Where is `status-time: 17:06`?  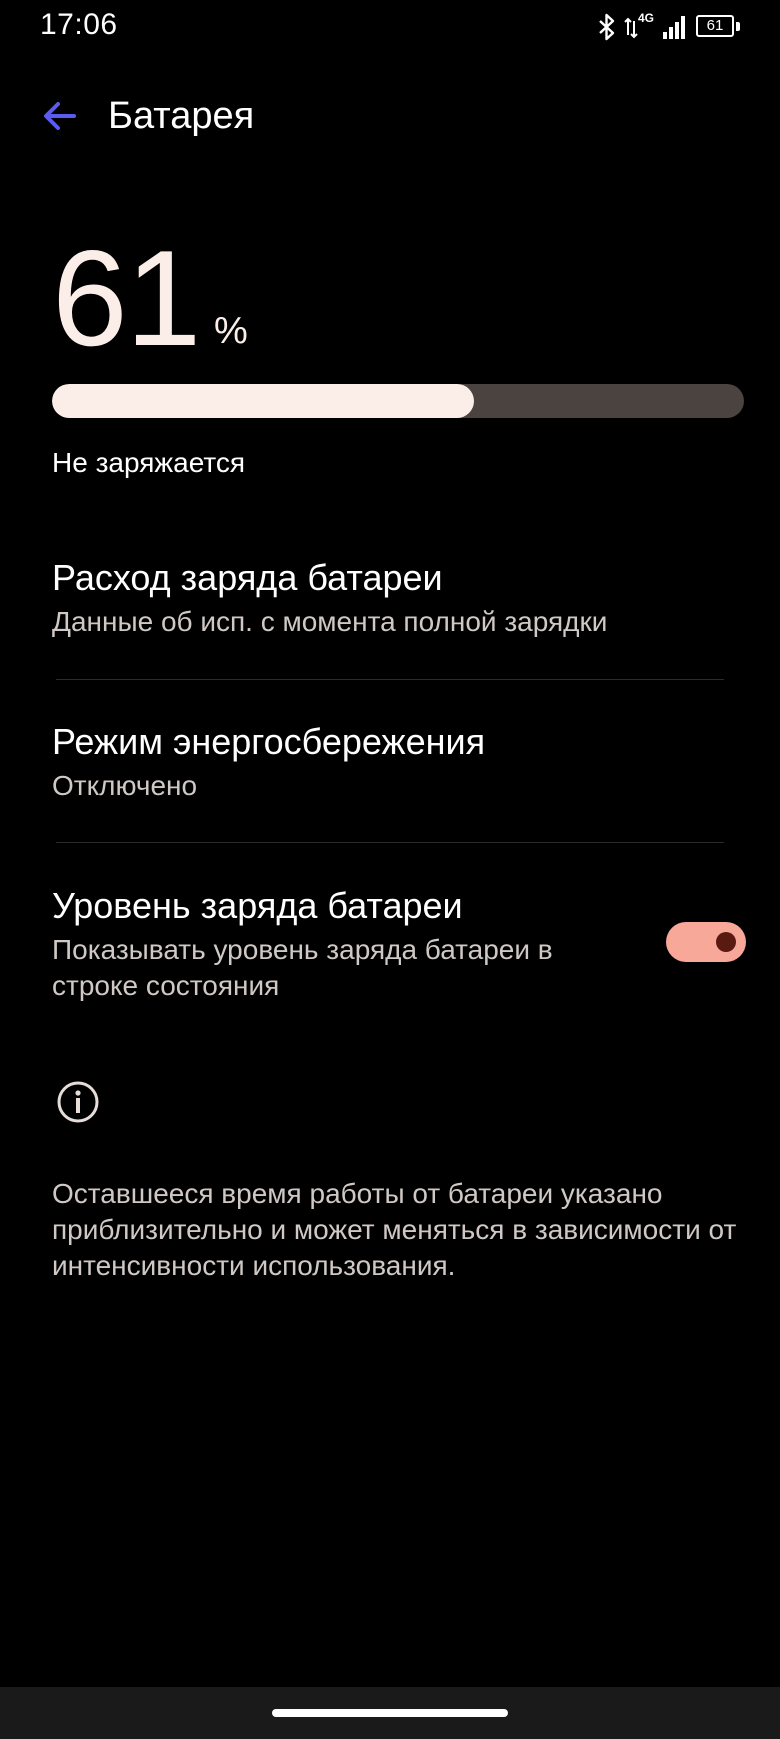
status-time: 17:06 is located at coordinates (79, 24).